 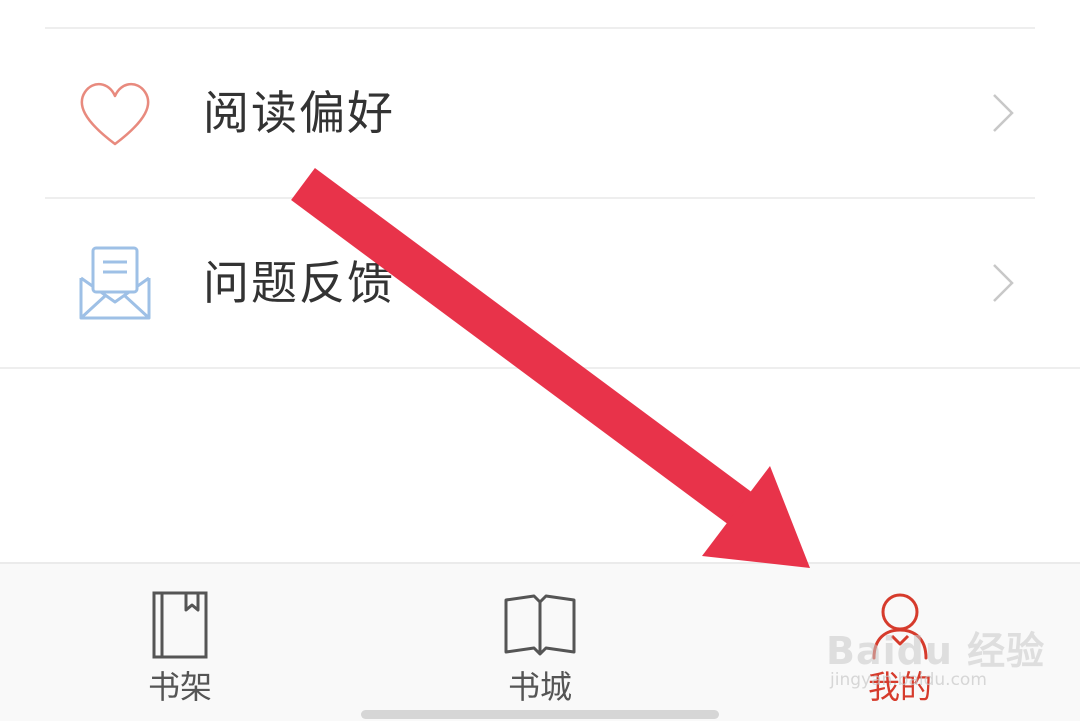 I want to click on heart-icon, so click(x=115, y=114).